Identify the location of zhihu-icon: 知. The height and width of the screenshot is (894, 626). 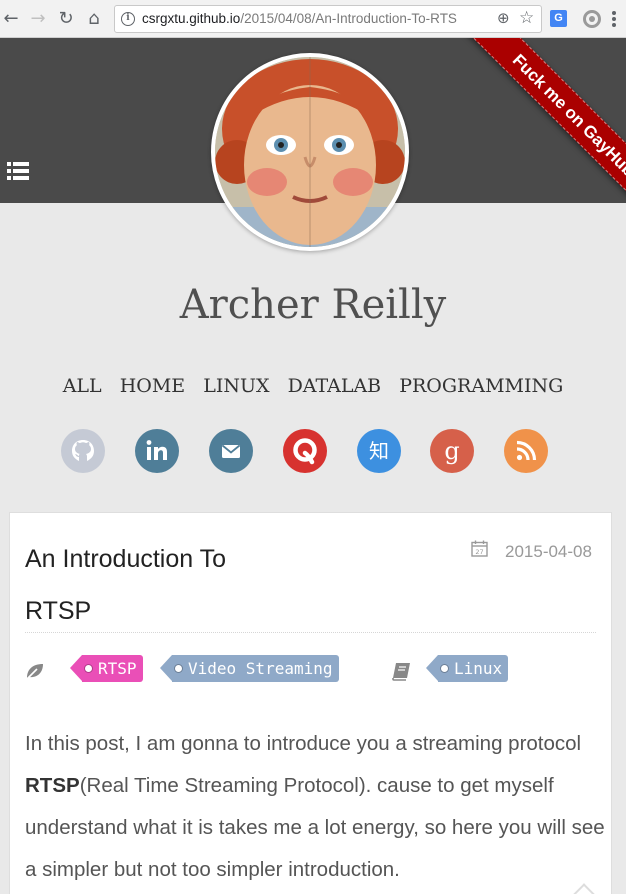
(379, 451).